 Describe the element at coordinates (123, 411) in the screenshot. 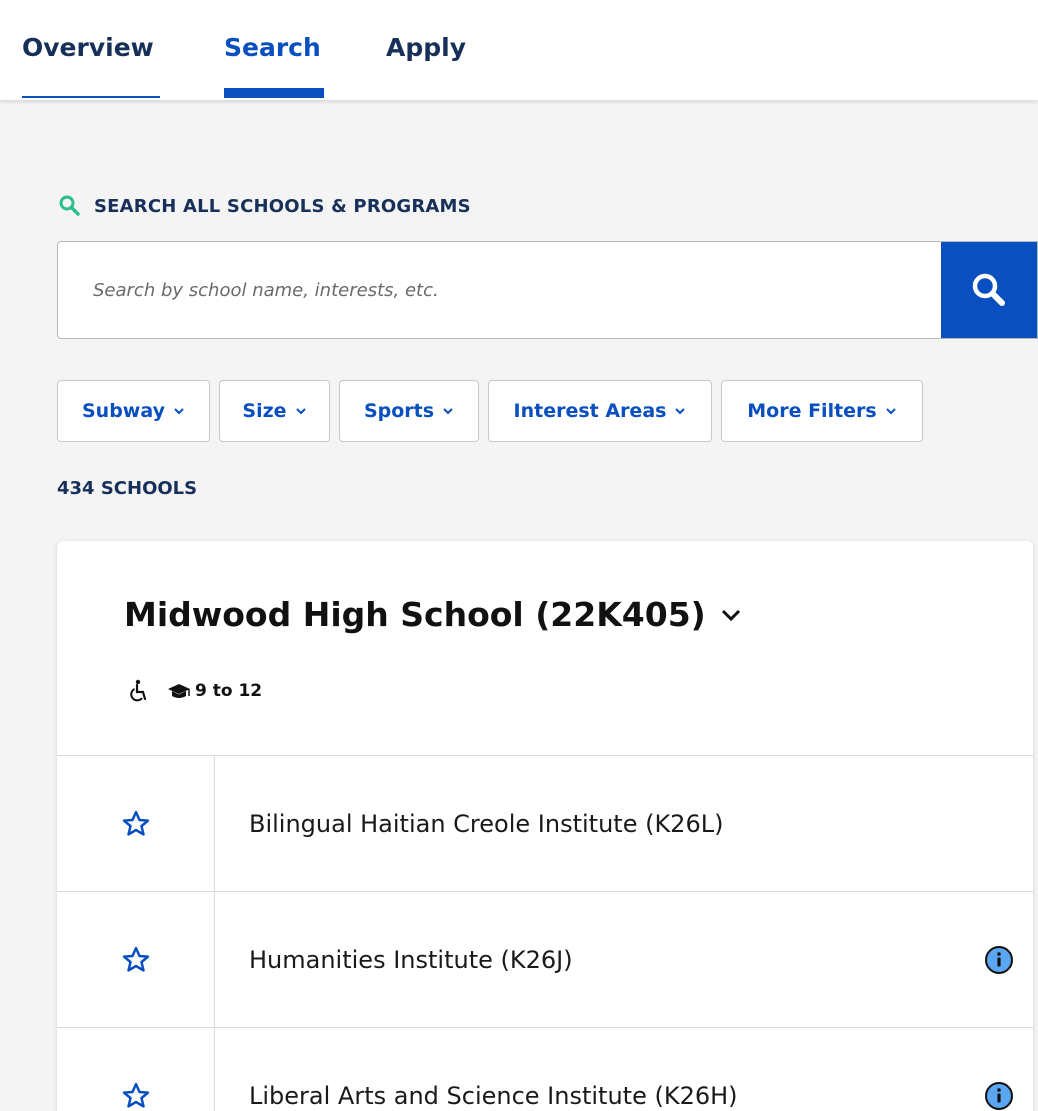

I see `filter-label: Subway` at that location.